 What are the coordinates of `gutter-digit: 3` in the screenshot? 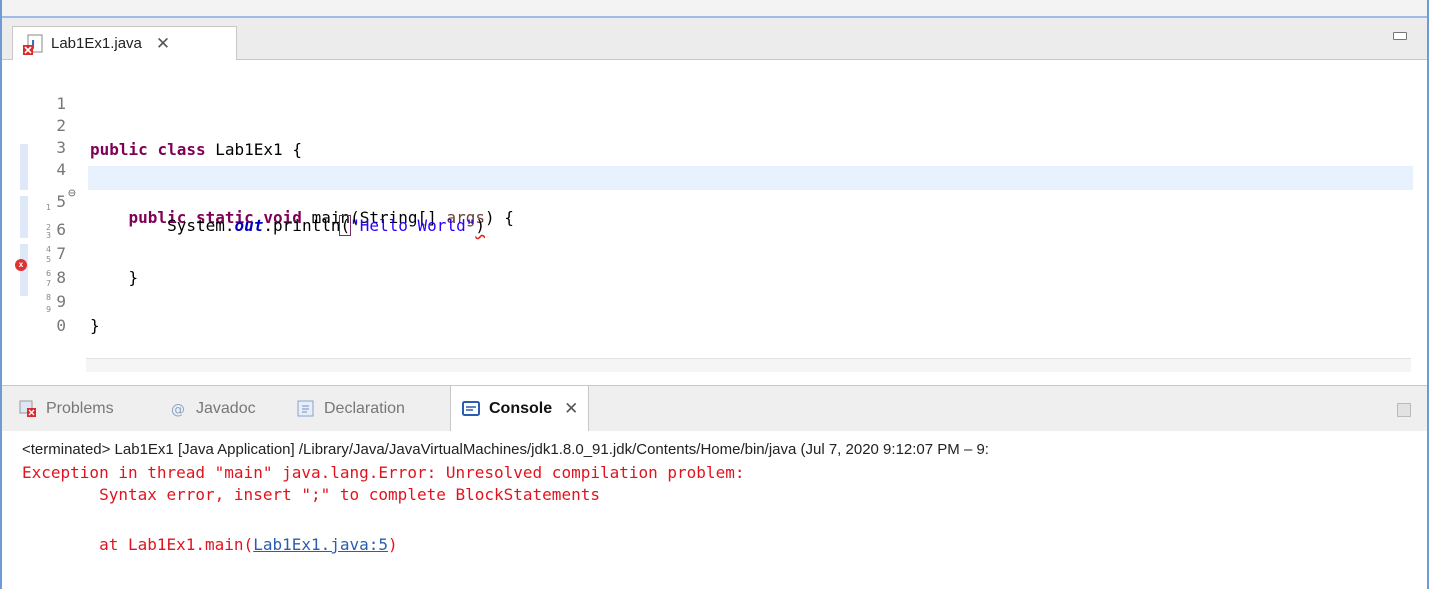 It's located at (49, 235).